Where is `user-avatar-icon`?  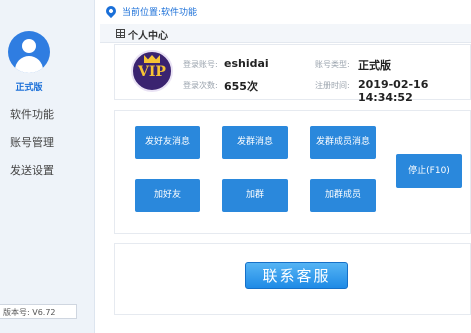
user-avatar-icon is located at coordinates (29, 52).